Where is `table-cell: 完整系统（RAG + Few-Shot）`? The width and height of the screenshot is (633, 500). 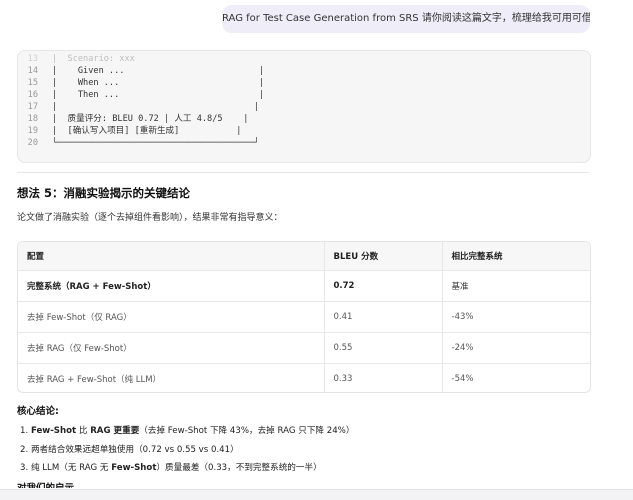
table-cell: 完整系统（RAG + Few-Shot） is located at coordinates (171, 286).